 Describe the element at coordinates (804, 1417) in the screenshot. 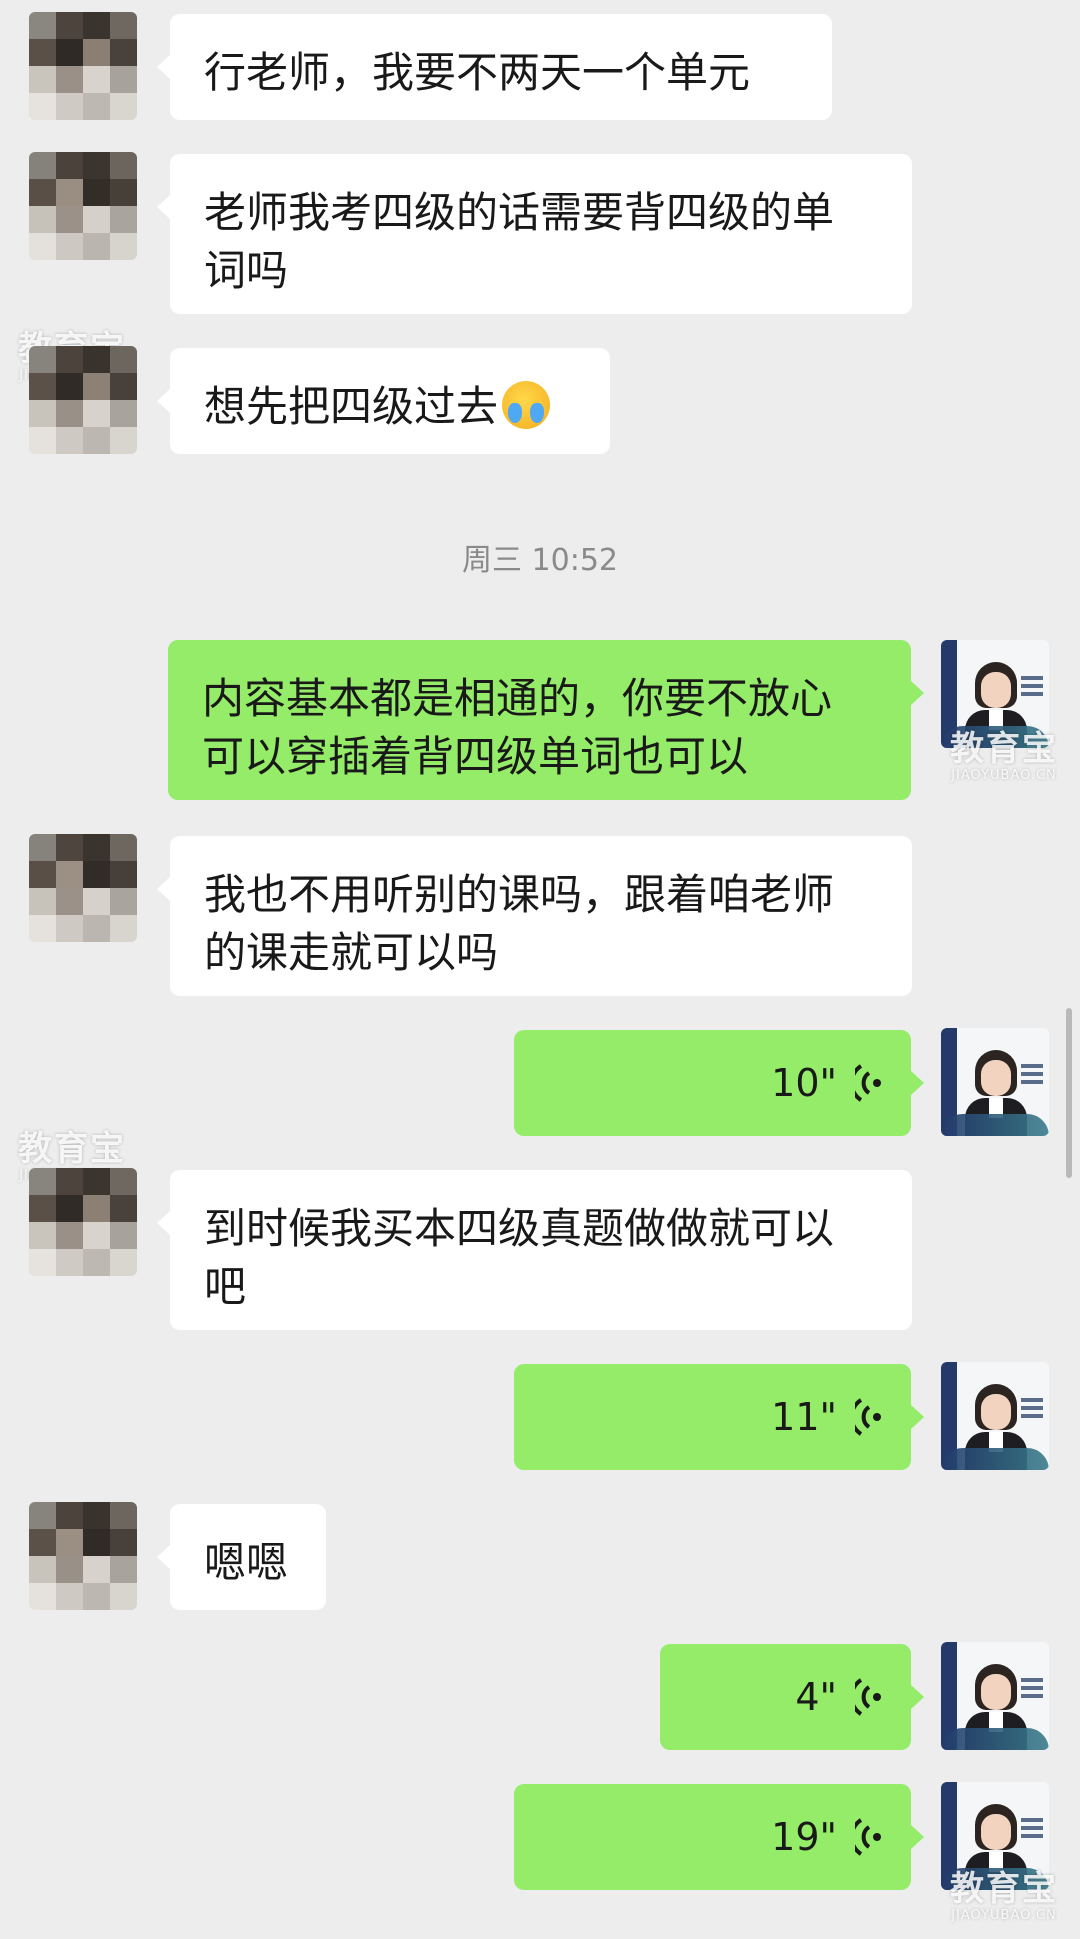

I see `voice-duration: 11"` at that location.